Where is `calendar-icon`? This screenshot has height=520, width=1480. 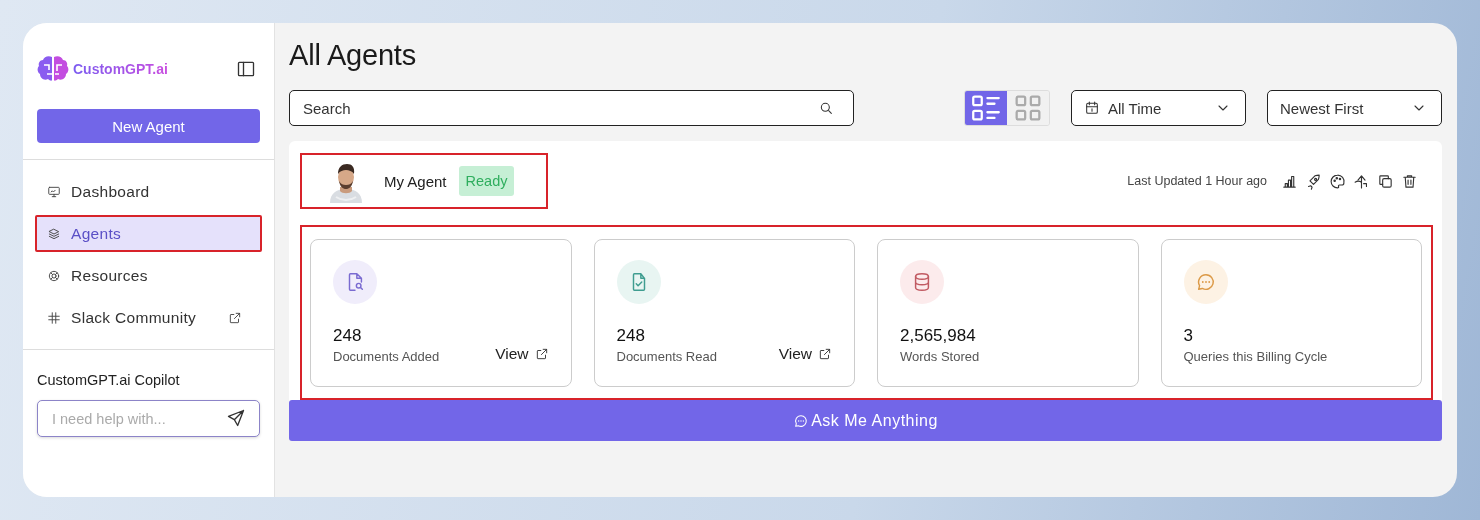 calendar-icon is located at coordinates (1092, 108).